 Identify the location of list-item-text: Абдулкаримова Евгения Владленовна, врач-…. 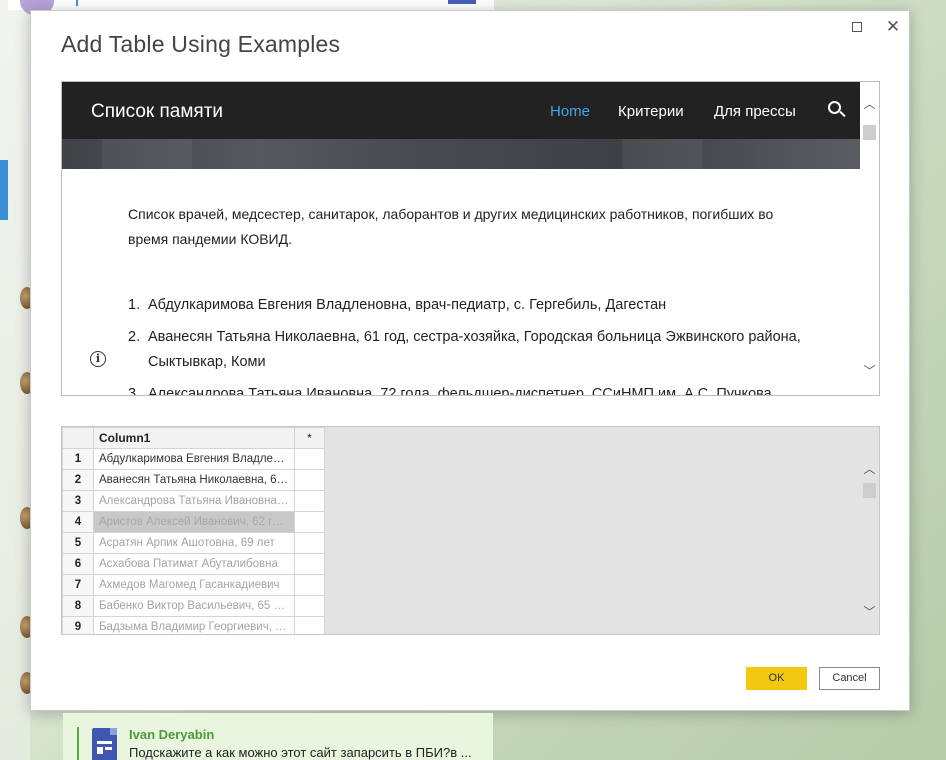
(407, 305).